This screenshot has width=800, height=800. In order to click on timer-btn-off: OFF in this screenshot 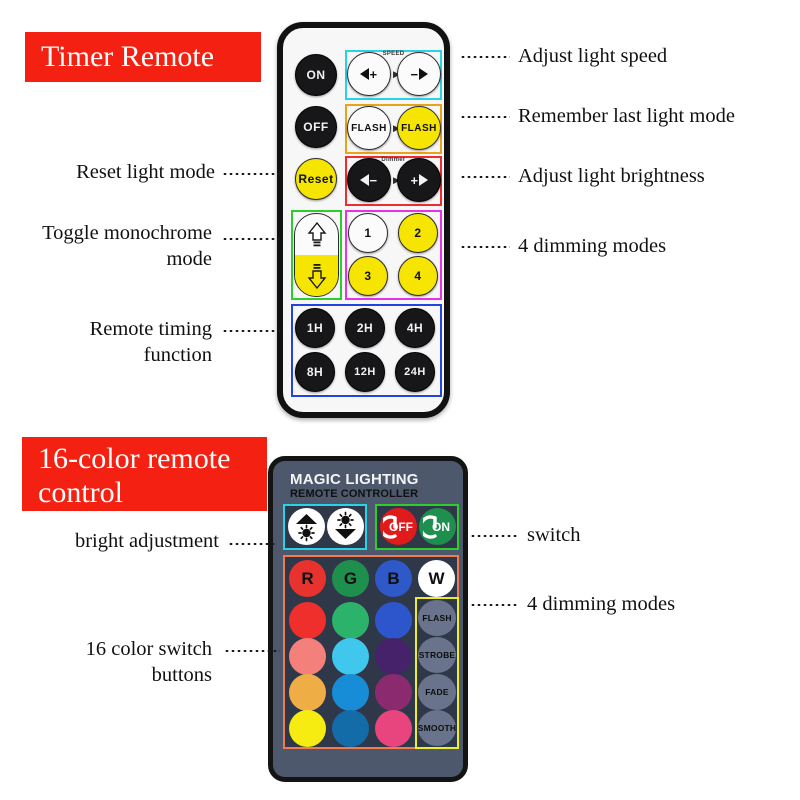, I will do `click(316, 127)`.